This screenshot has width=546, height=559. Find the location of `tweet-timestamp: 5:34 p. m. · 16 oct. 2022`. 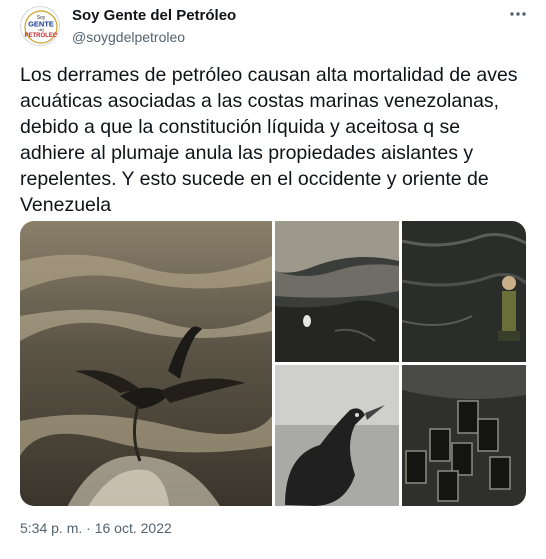

tweet-timestamp: 5:34 p. m. · 16 oct. 2022 is located at coordinates (96, 528).